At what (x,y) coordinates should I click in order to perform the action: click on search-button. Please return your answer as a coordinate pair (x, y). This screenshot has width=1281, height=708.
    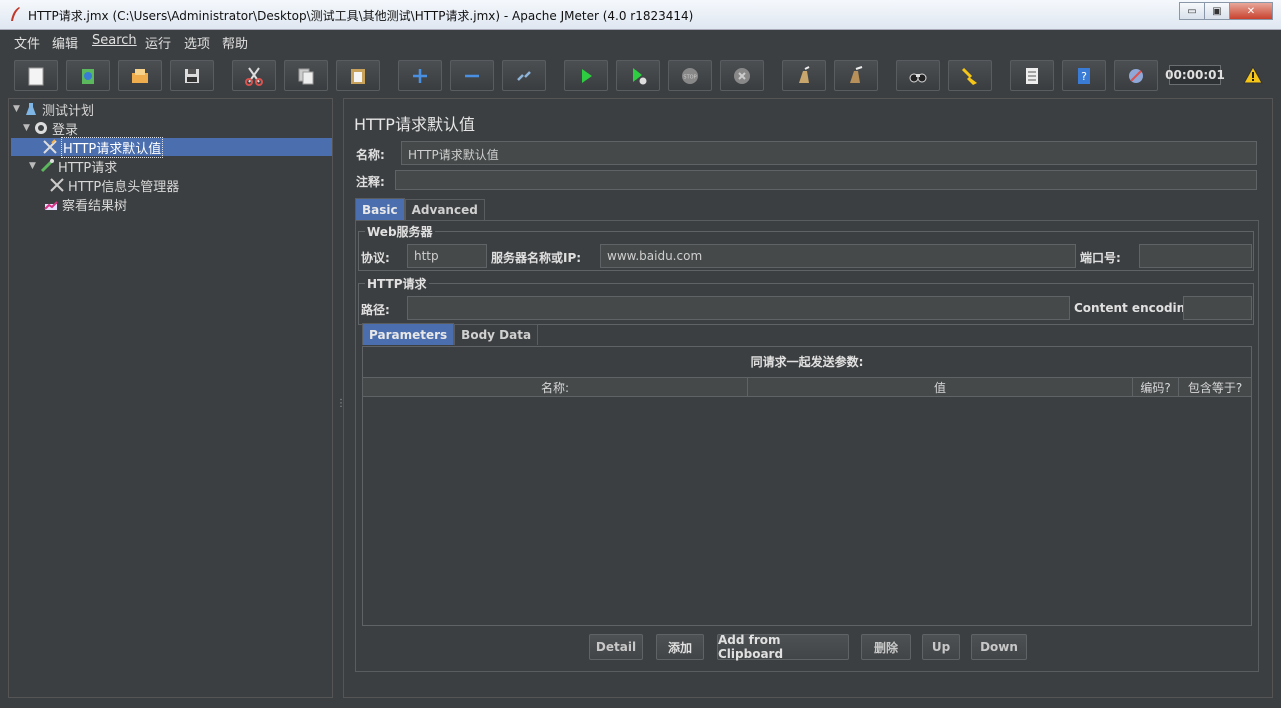
    Looking at the image, I should click on (918, 75).